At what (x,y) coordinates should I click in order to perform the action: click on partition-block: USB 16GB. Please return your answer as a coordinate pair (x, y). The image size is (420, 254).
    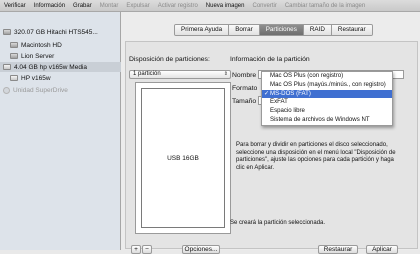
    Looking at the image, I should click on (183, 158).